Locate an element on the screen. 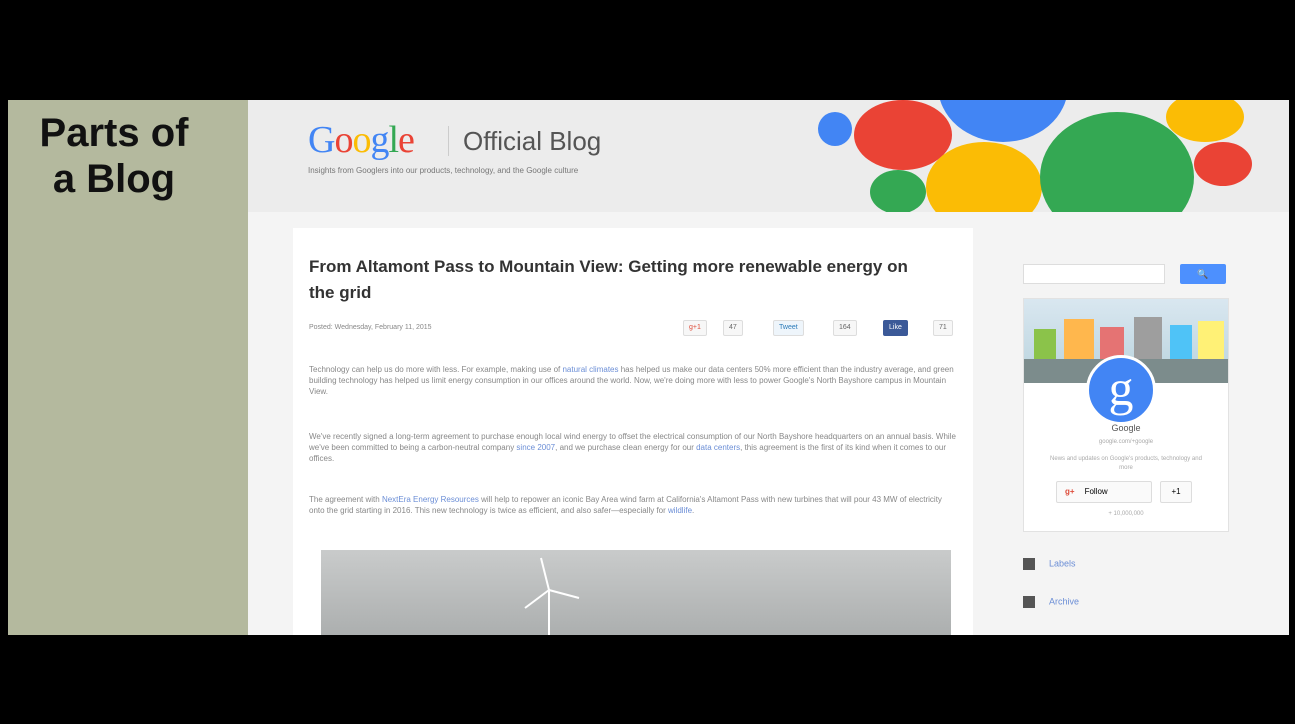  labels-link: Labels is located at coordinates (1049, 564).